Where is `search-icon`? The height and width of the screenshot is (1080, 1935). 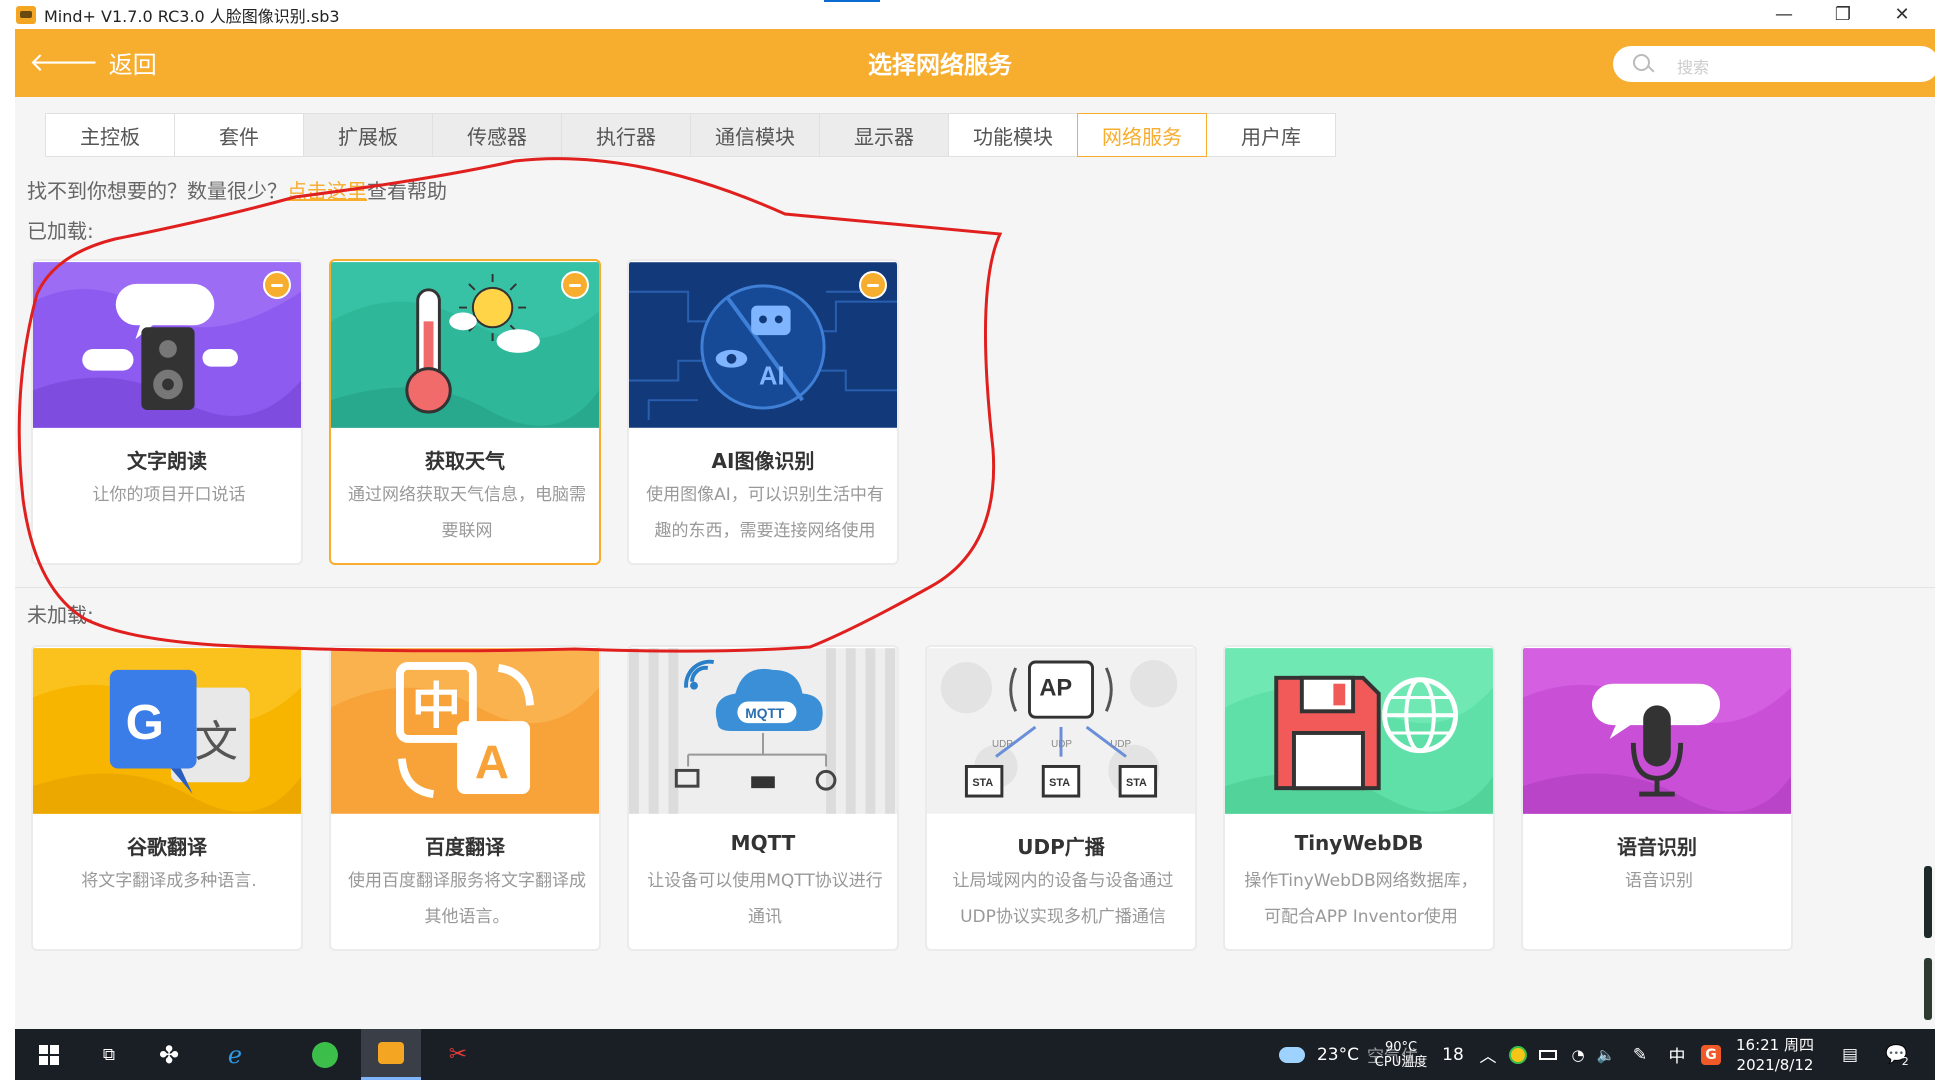
search-icon is located at coordinates (1641, 62).